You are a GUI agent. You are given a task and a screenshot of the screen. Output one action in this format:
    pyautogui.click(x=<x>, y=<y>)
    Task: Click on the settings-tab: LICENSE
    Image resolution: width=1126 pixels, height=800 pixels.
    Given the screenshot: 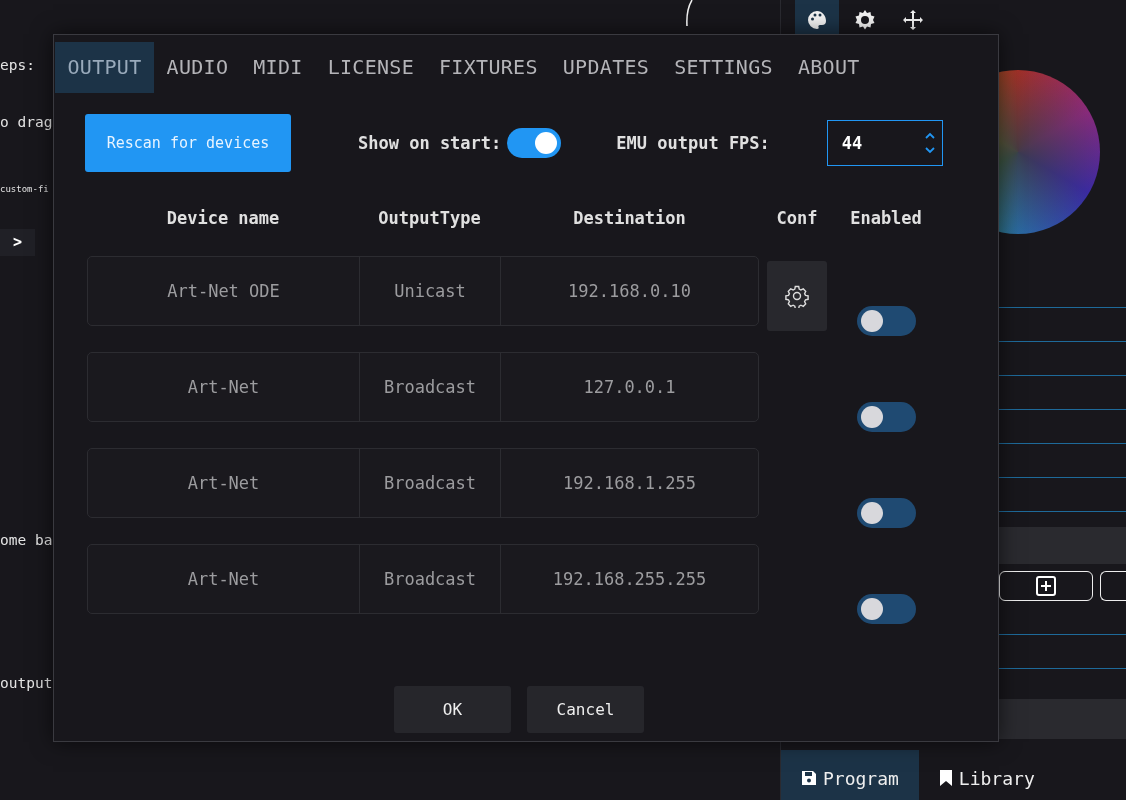 What is the action you would take?
    pyautogui.click(x=371, y=67)
    